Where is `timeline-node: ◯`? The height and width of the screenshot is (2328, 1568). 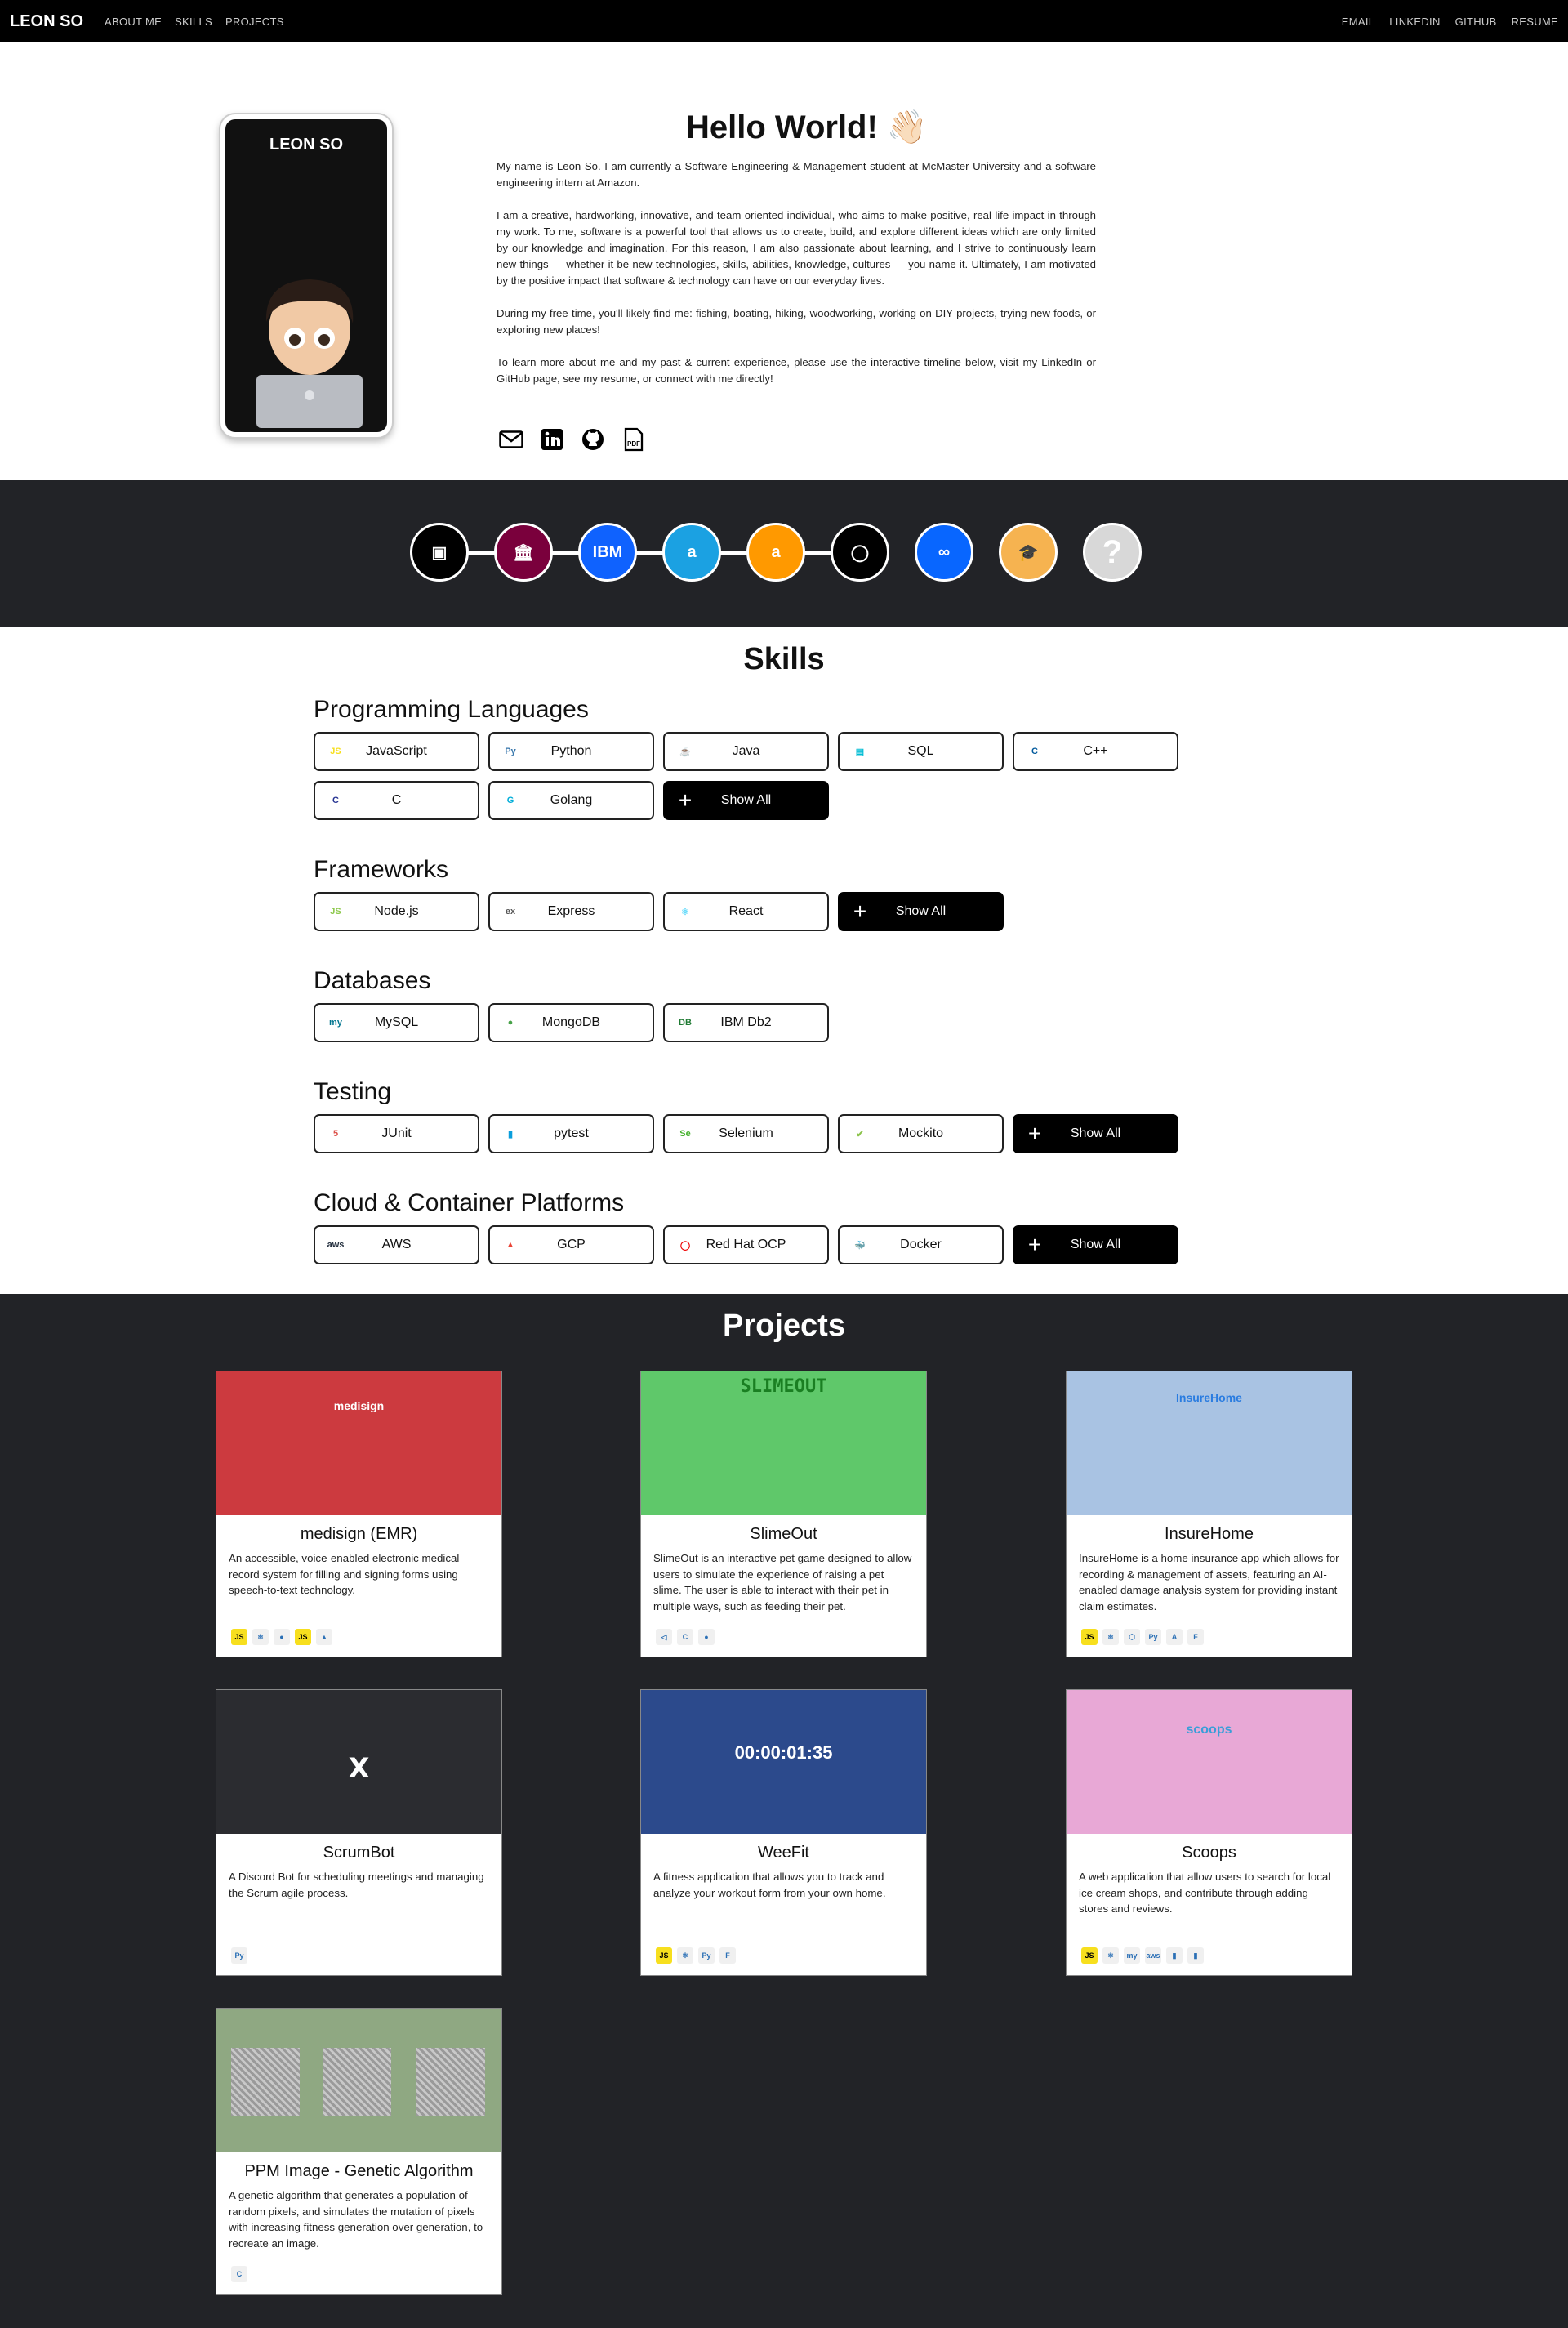 timeline-node: ◯ is located at coordinates (860, 552).